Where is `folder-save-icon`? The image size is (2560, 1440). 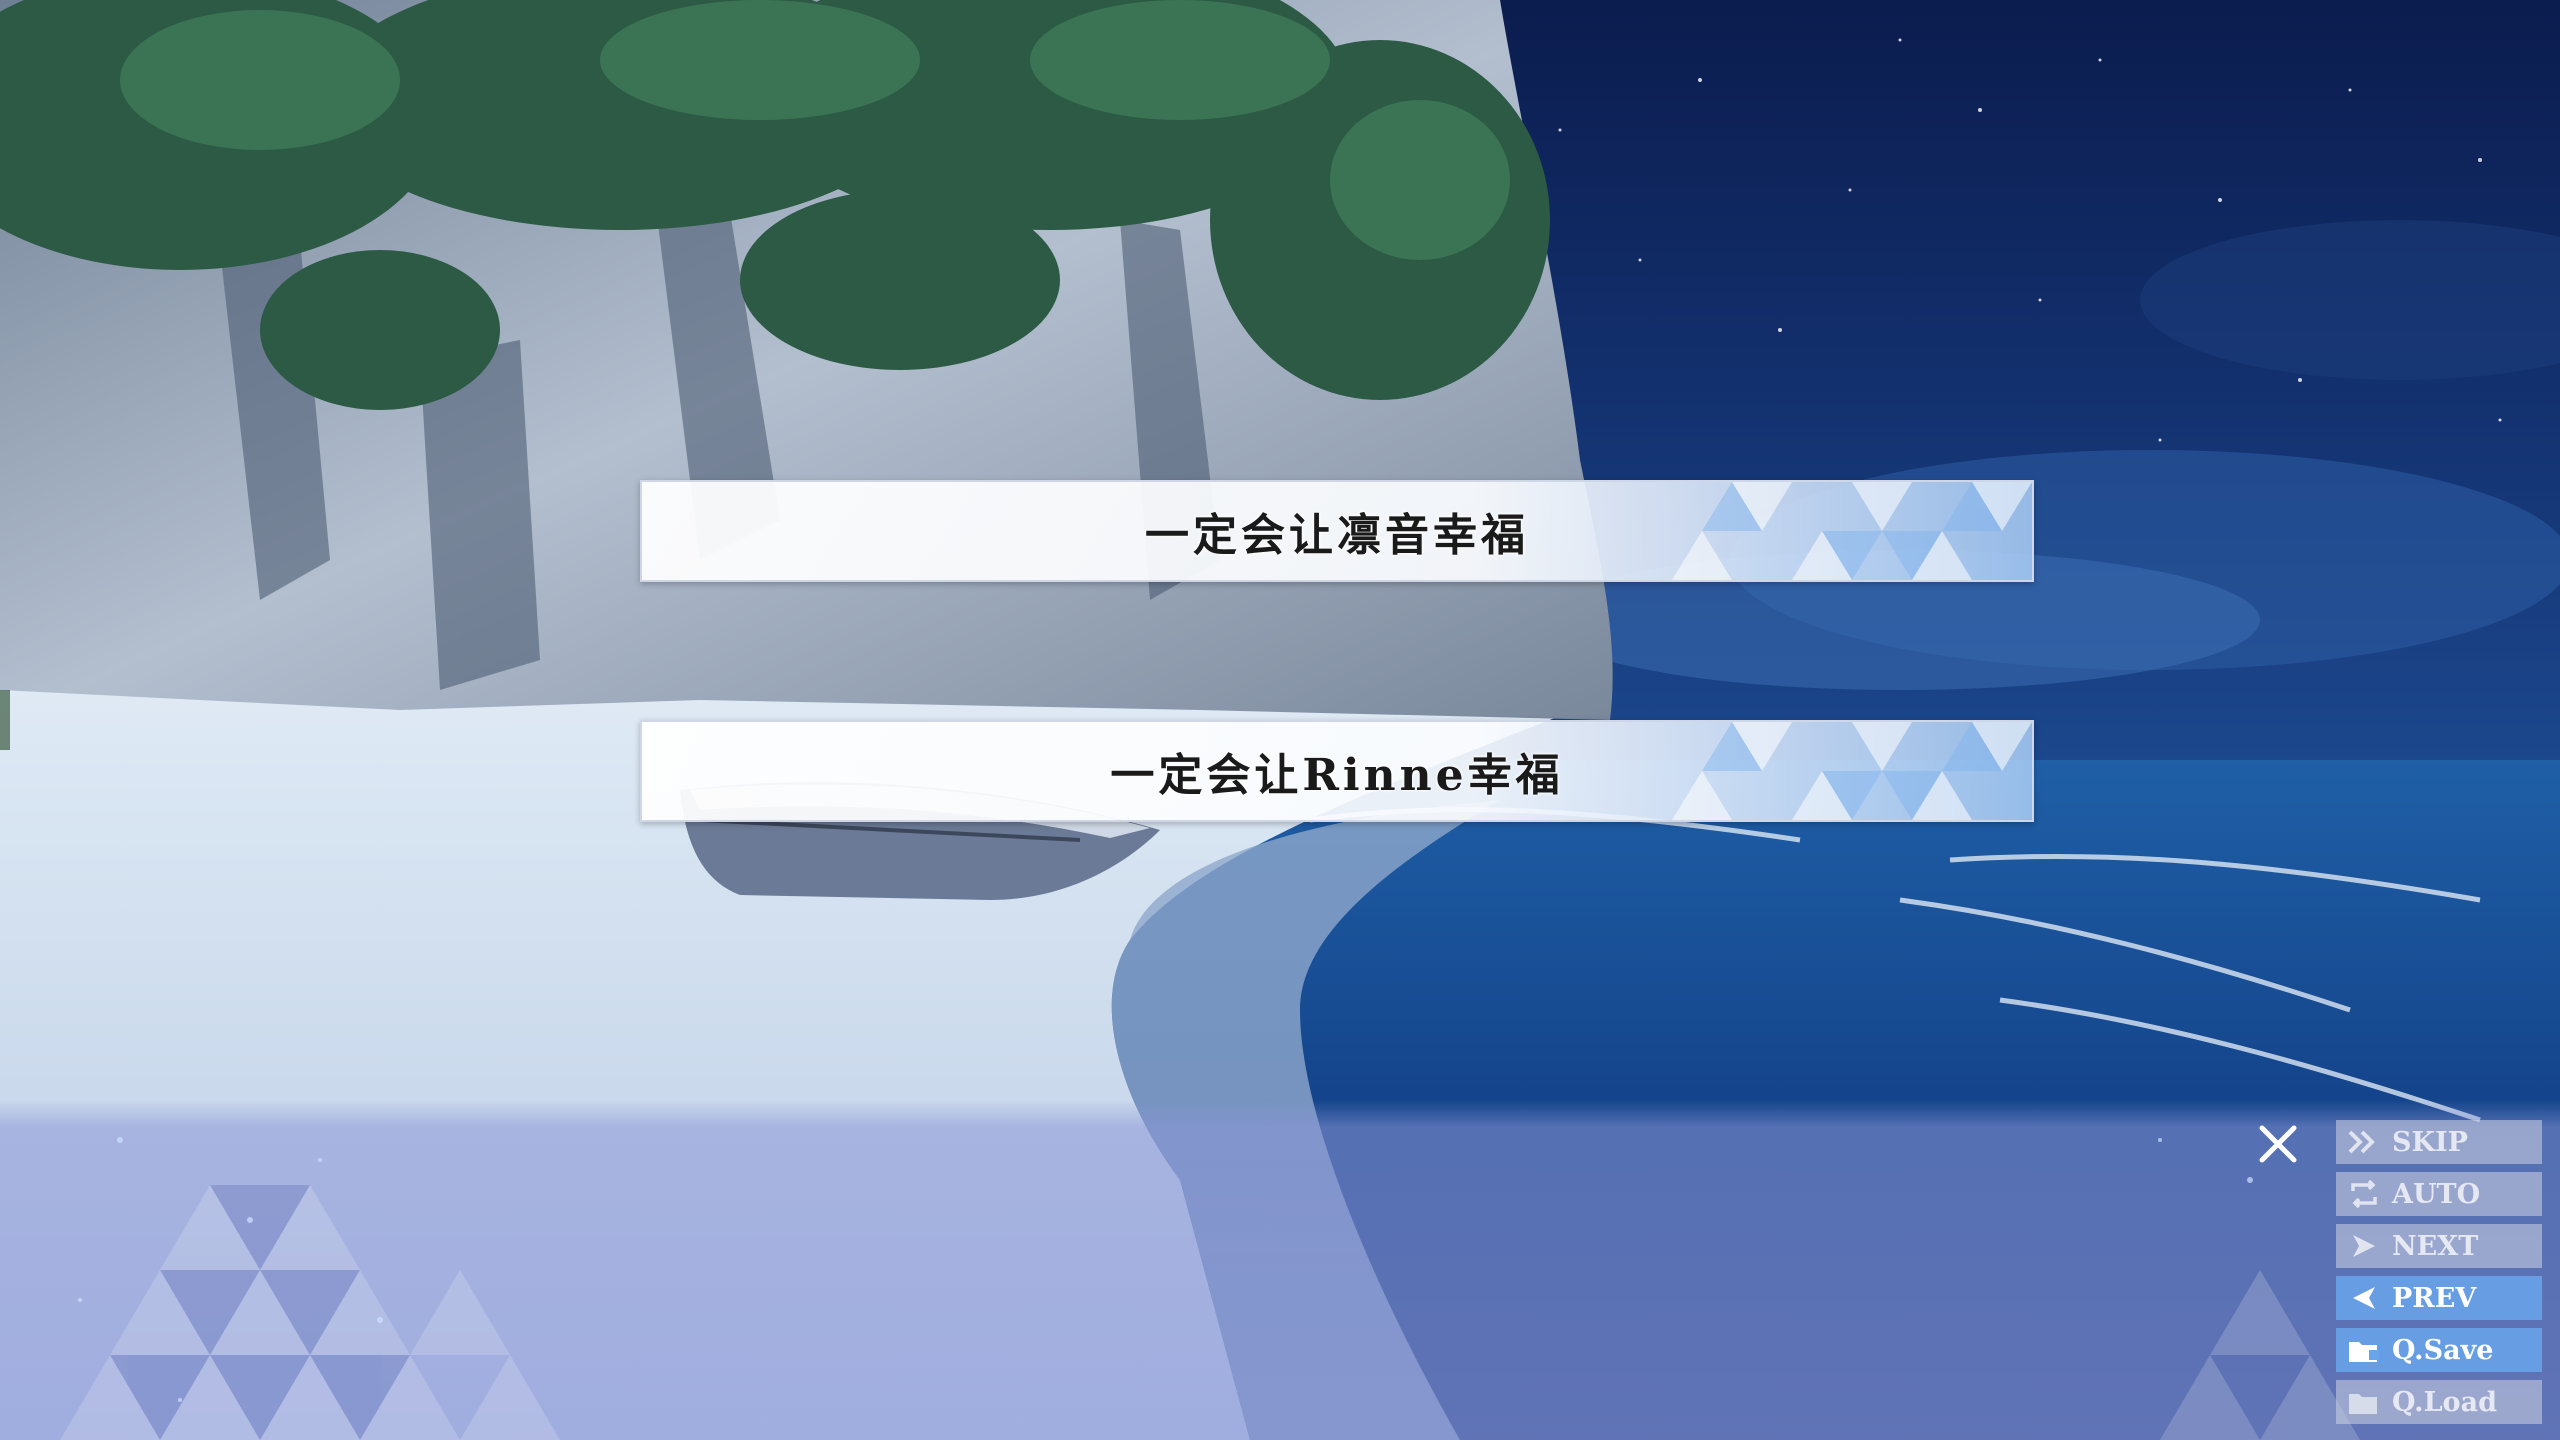 folder-save-icon is located at coordinates (2364, 1350).